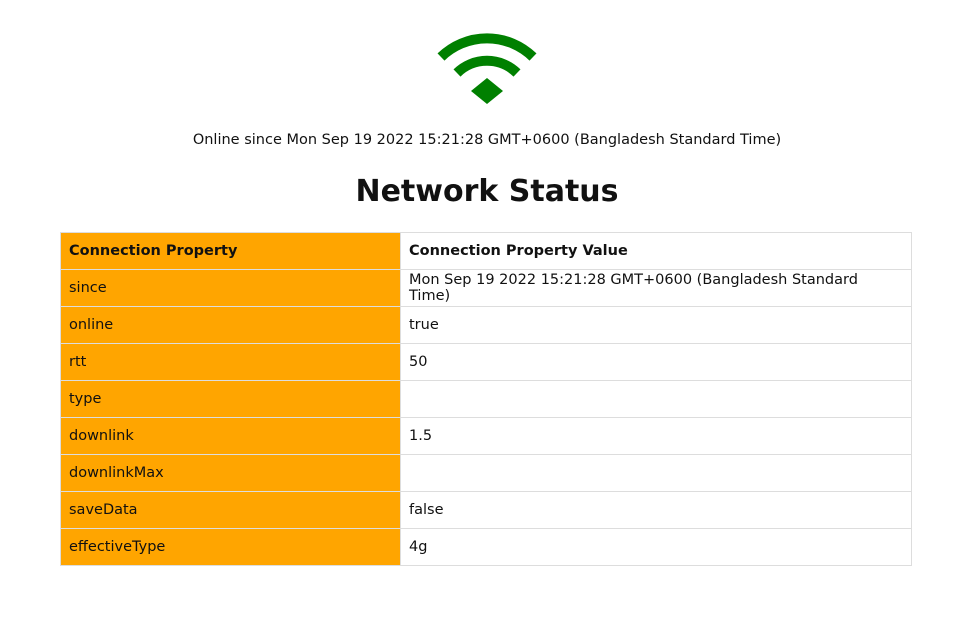 This screenshot has width=974, height=639. I want to click on property-cell: online, so click(230, 325).